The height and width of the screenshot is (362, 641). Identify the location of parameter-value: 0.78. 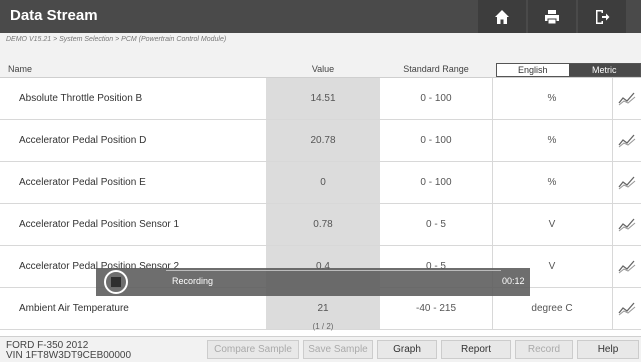
(323, 224).